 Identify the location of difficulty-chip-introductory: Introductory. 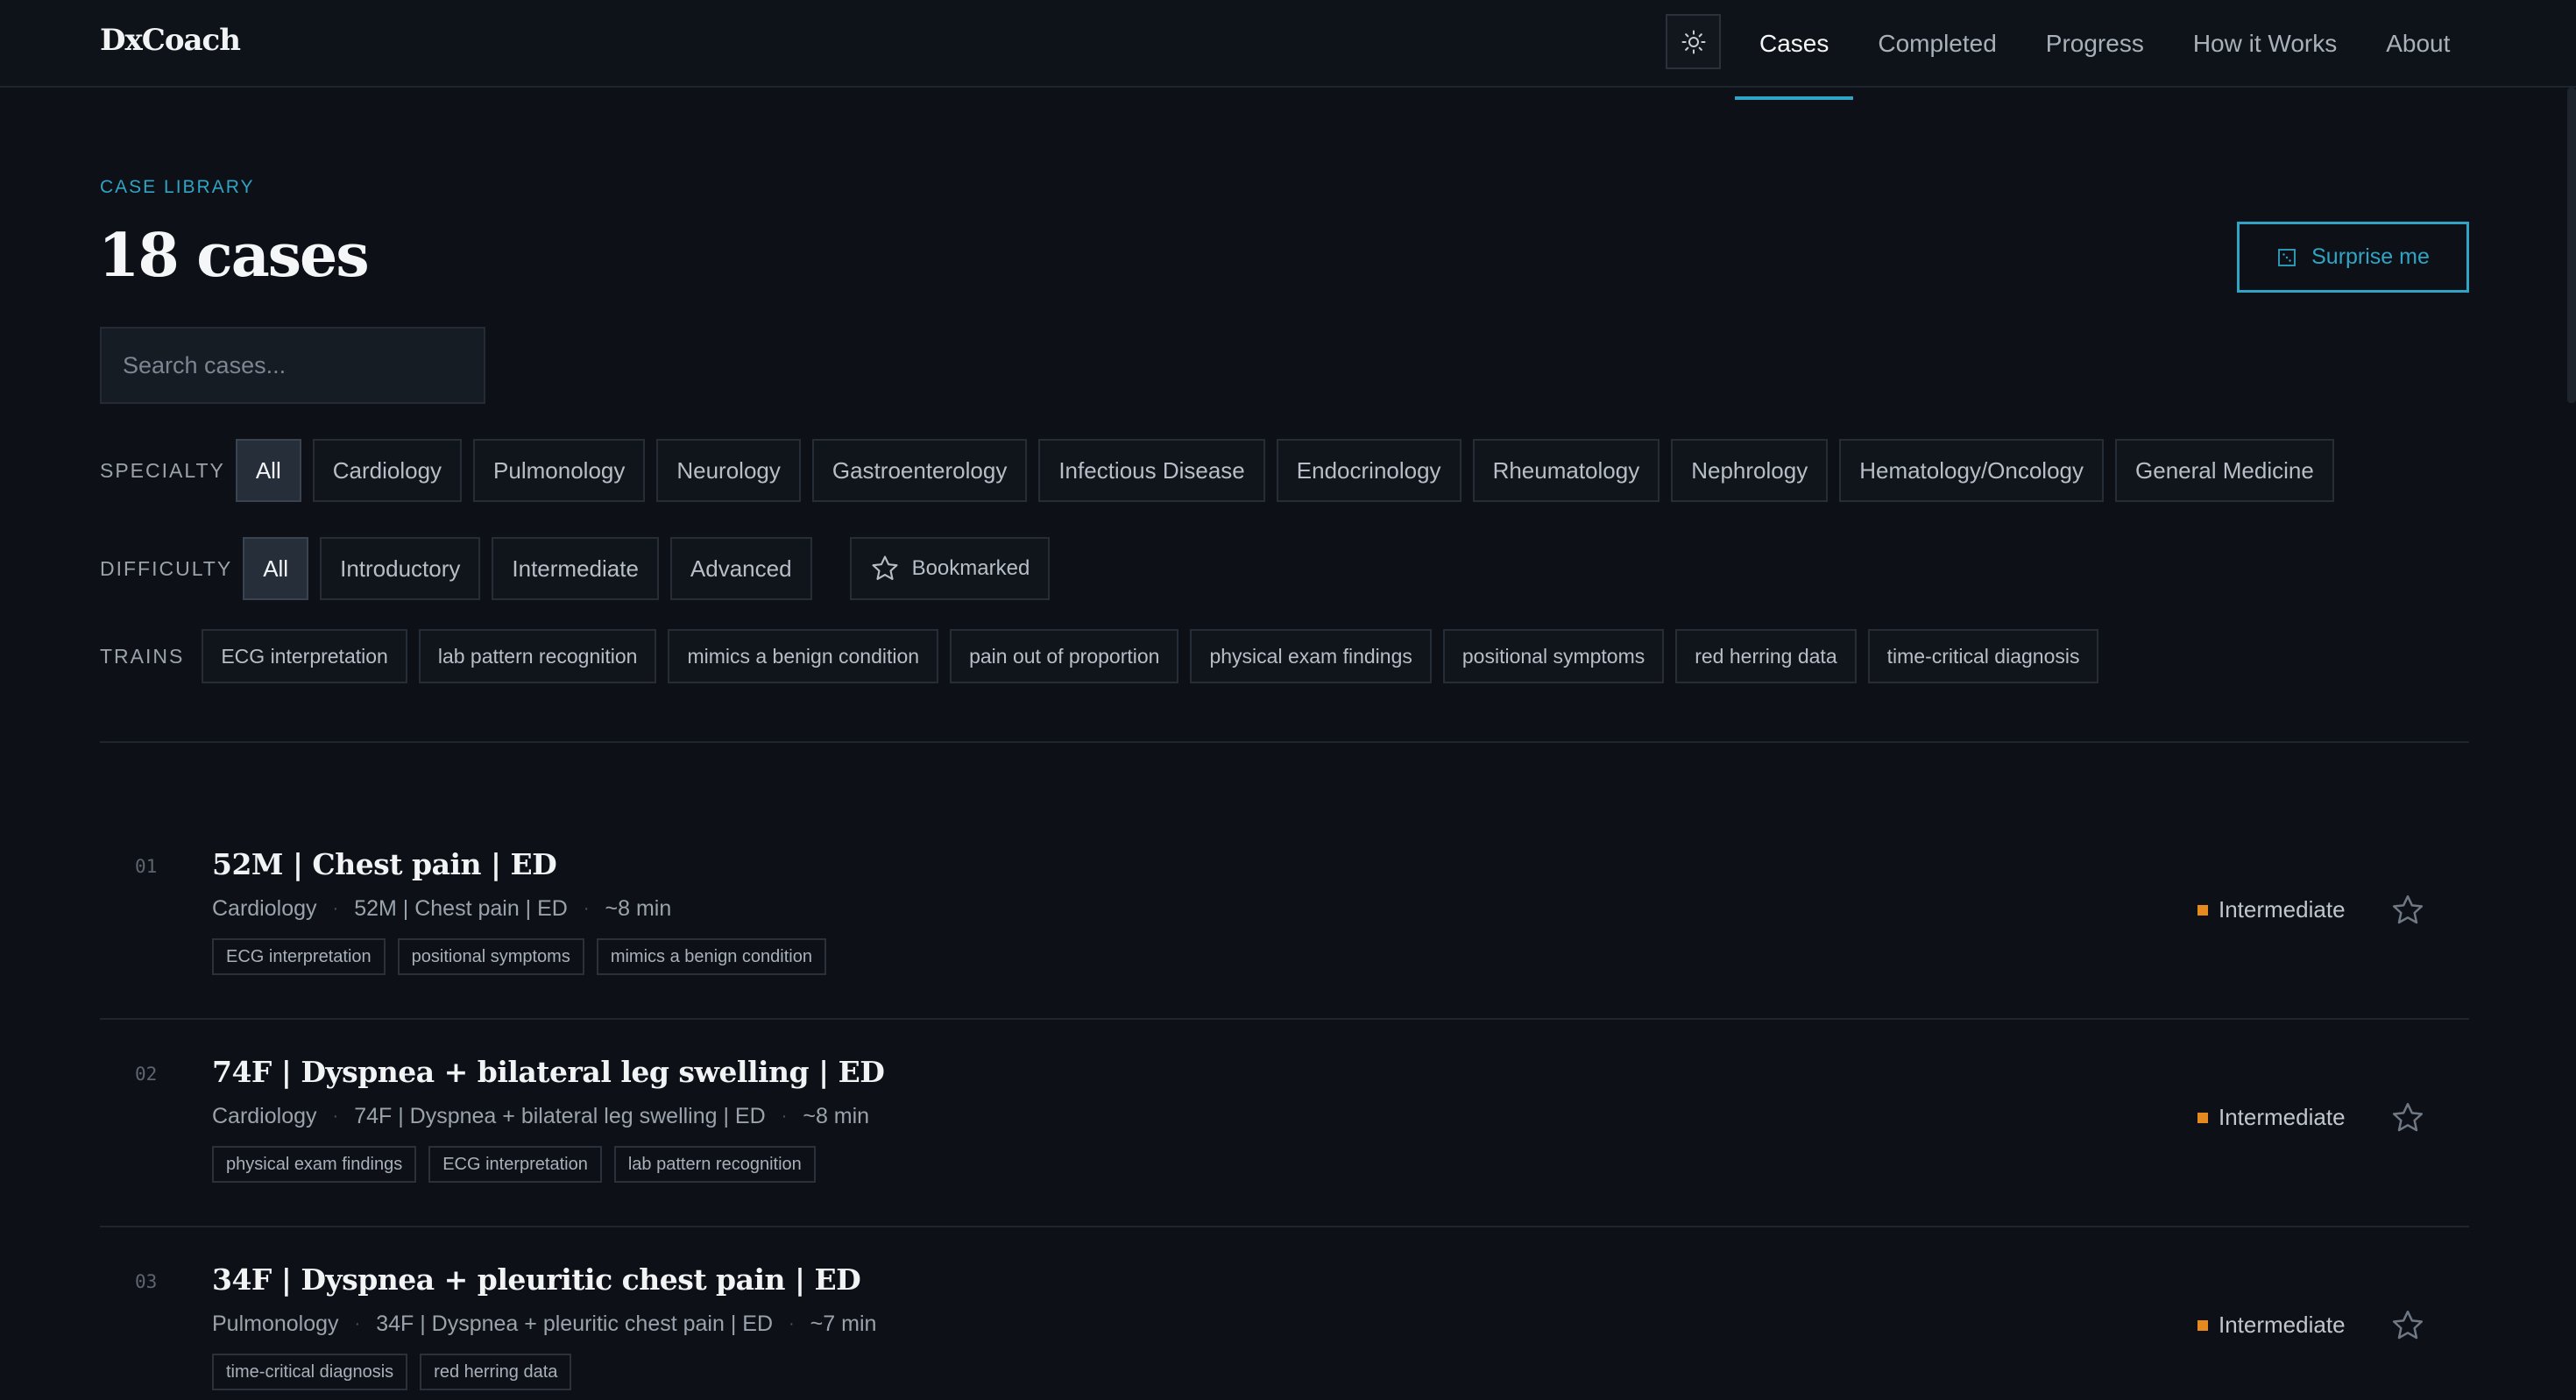
(400, 568).